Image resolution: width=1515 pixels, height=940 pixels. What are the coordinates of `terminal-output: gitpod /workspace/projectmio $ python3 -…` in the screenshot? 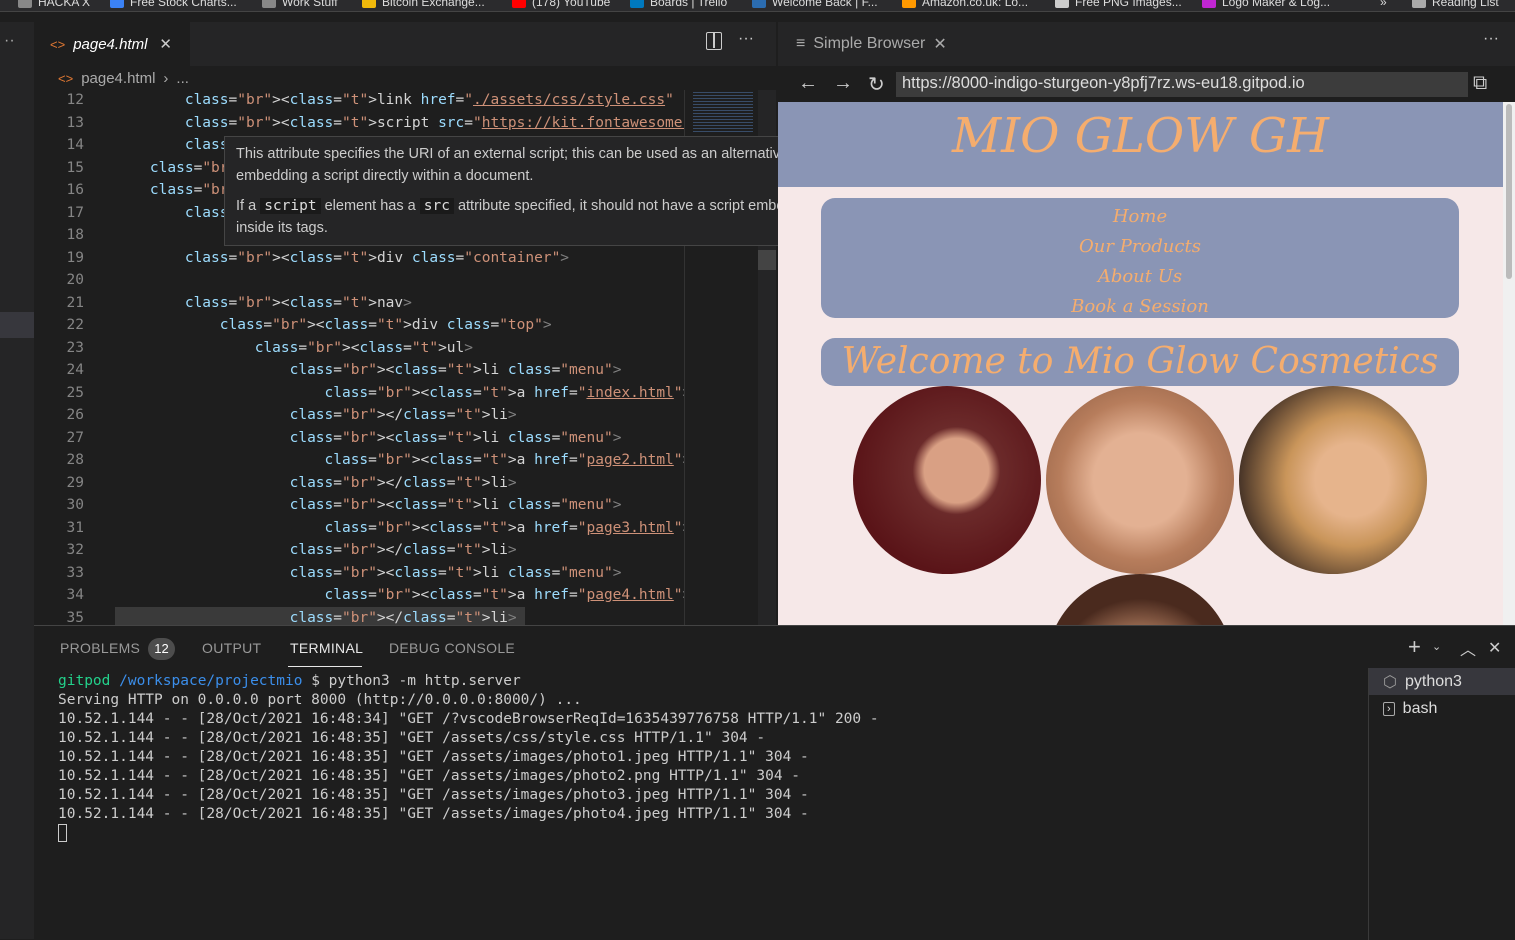 It's located at (468, 757).